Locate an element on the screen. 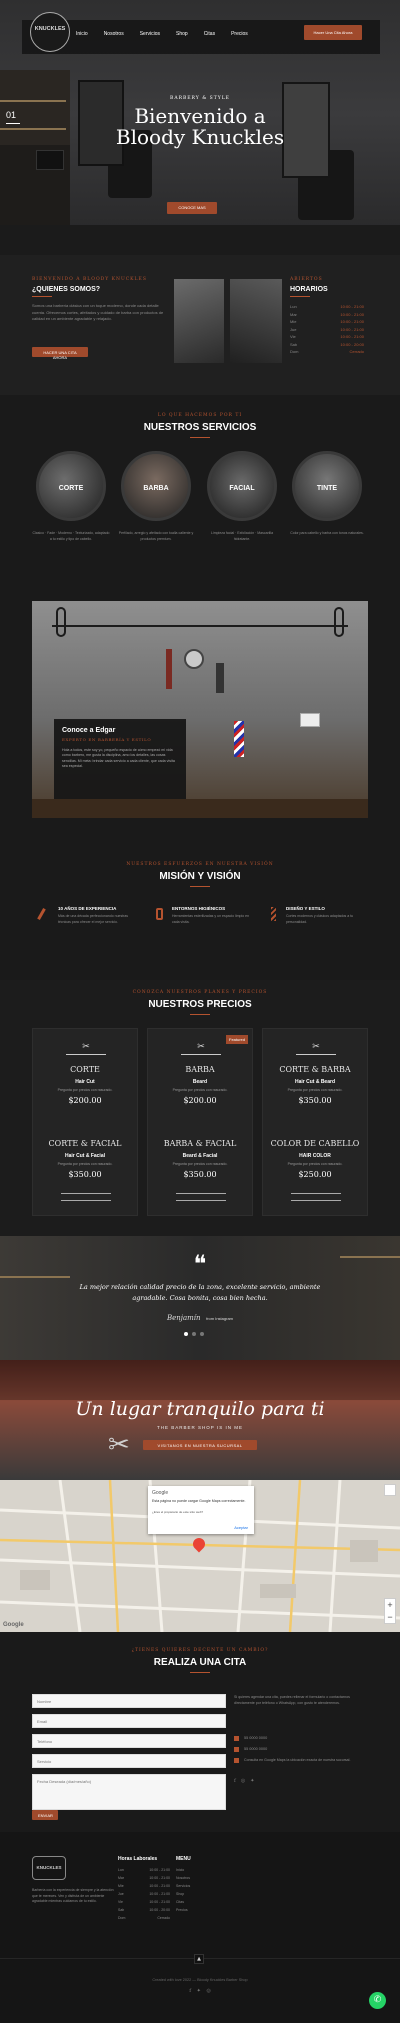  social-icons: f ◎ ✦ is located at coordinates (244, 1781).